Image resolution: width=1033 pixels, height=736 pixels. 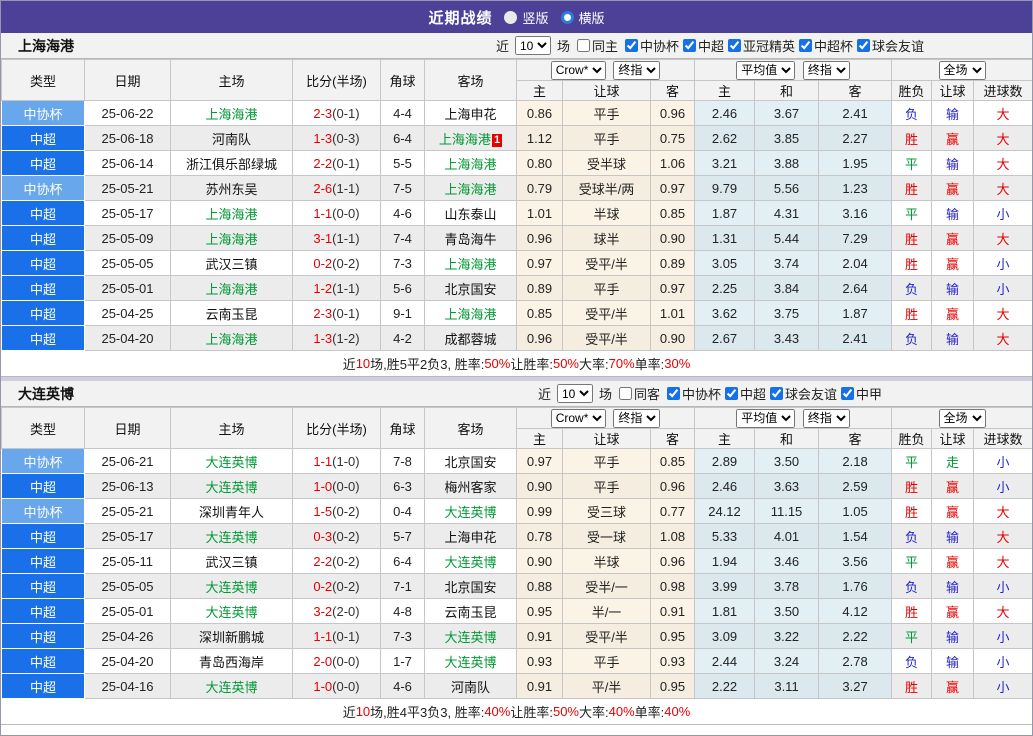 What do you see at coordinates (582, 17) in the screenshot?
I see `horizontal-layout-radio: 横版` at bounding box center [582, 17].